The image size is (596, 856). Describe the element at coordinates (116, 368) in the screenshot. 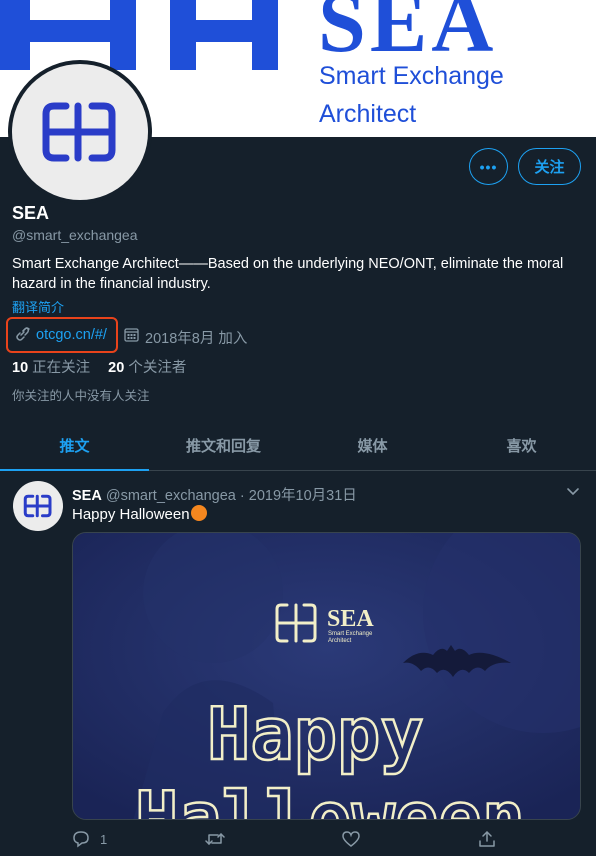

I see `followers-count: 20` at that location.